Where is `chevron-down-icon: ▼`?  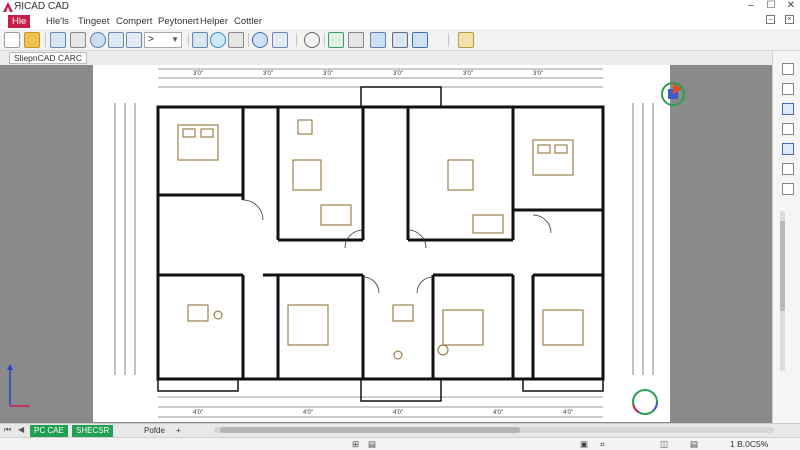 chevron-down-icon: ▼ is located at coordinates (175, 39).